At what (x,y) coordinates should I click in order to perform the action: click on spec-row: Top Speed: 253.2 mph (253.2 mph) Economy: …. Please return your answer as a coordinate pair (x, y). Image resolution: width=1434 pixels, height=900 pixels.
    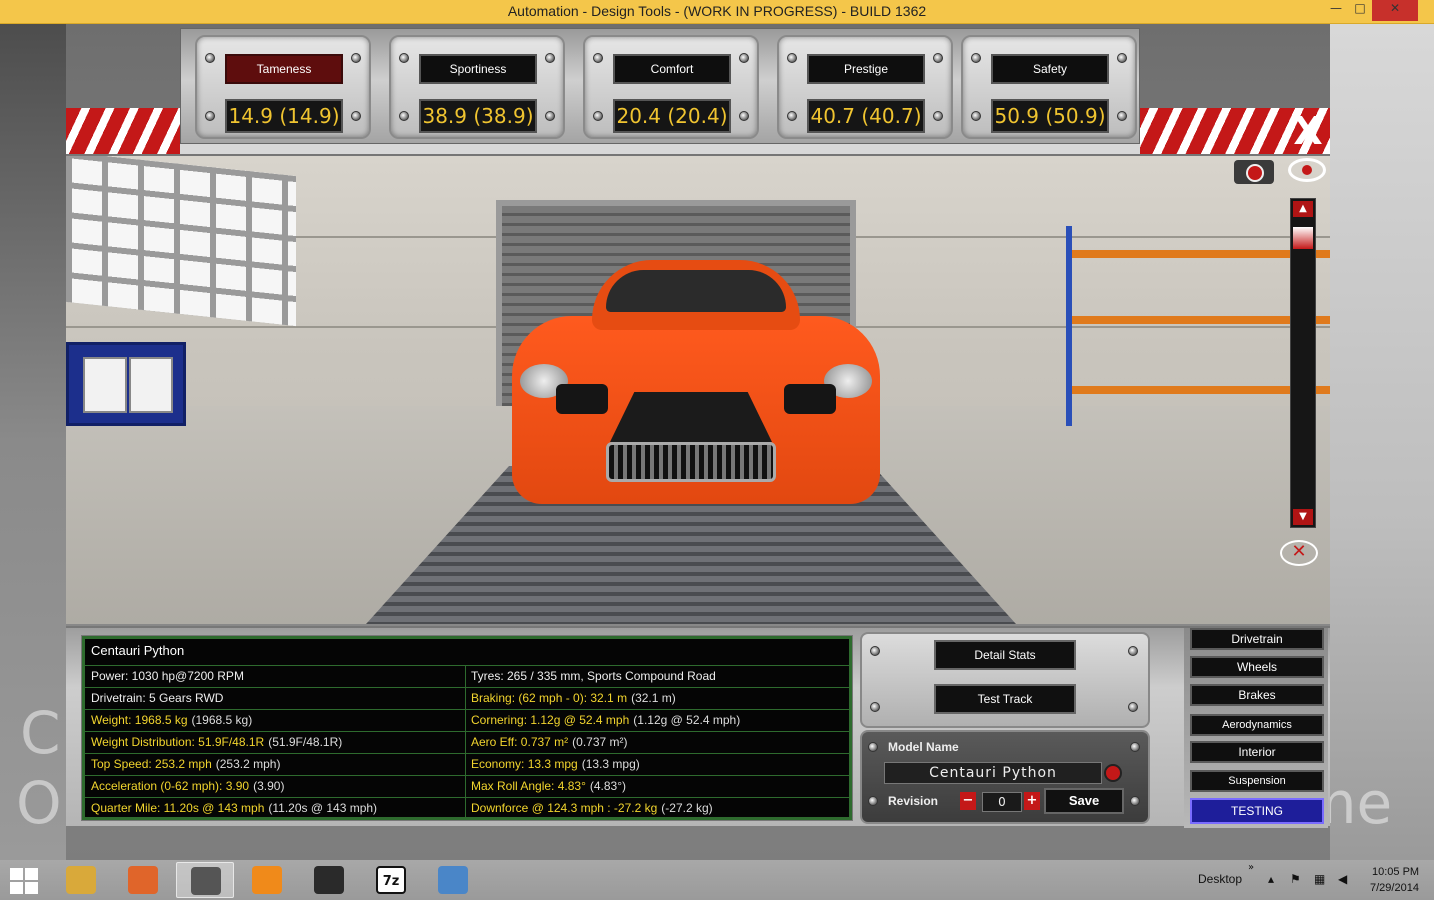
    Looking at the image, I should click on (467, 764).